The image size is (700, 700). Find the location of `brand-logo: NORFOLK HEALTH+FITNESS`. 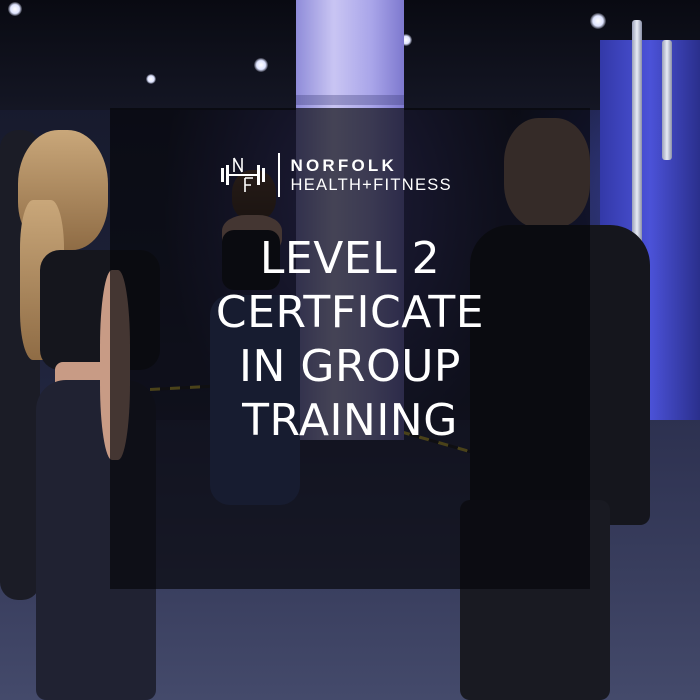

brand-logo: NORFOLK HEALTH+FITNESS is located at coordinates (360, 175).